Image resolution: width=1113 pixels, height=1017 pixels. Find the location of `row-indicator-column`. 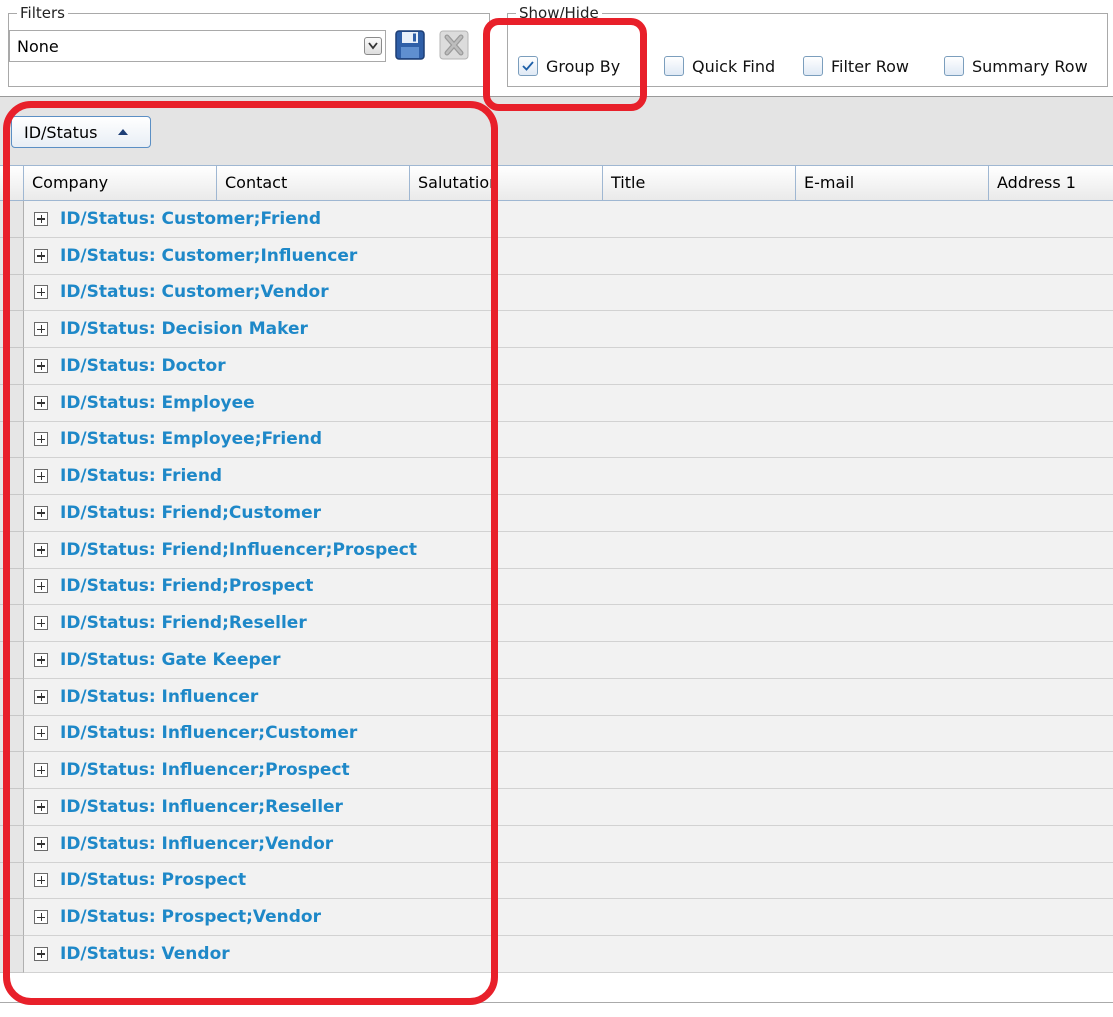

row-indicator-column is located at coordinates (12, 587).